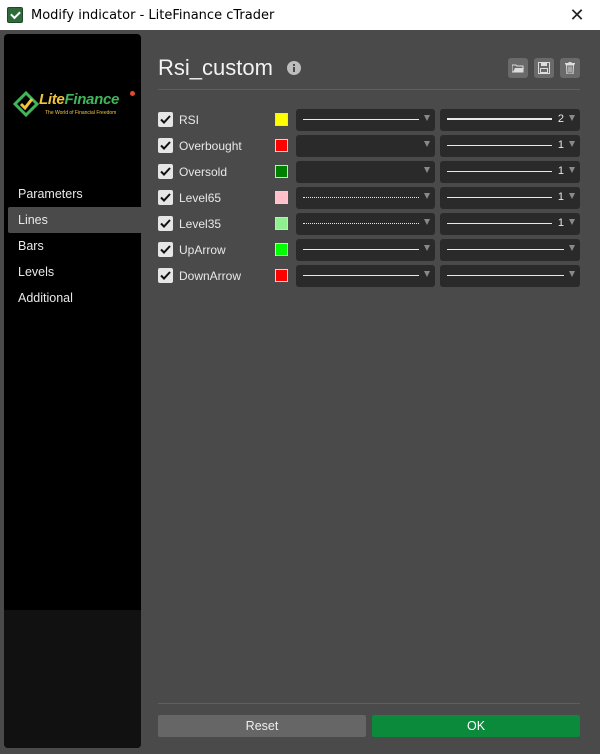  What do you see at coordinates (74, 194) in the screenshot?
I see `sidebar-item-parameters: Parameters` at bounding box center [74, 194].